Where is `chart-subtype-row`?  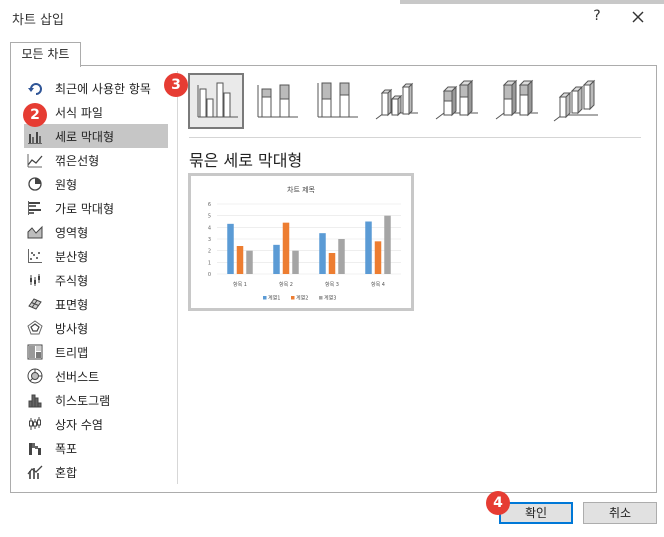
chart-subtype-row is located at coordinates (418, 103).